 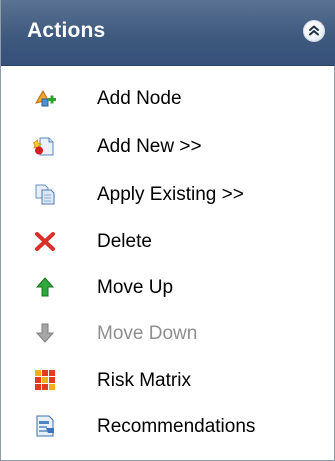 I want to click on double-chevron-up-icon, so click(x=314, y=30).